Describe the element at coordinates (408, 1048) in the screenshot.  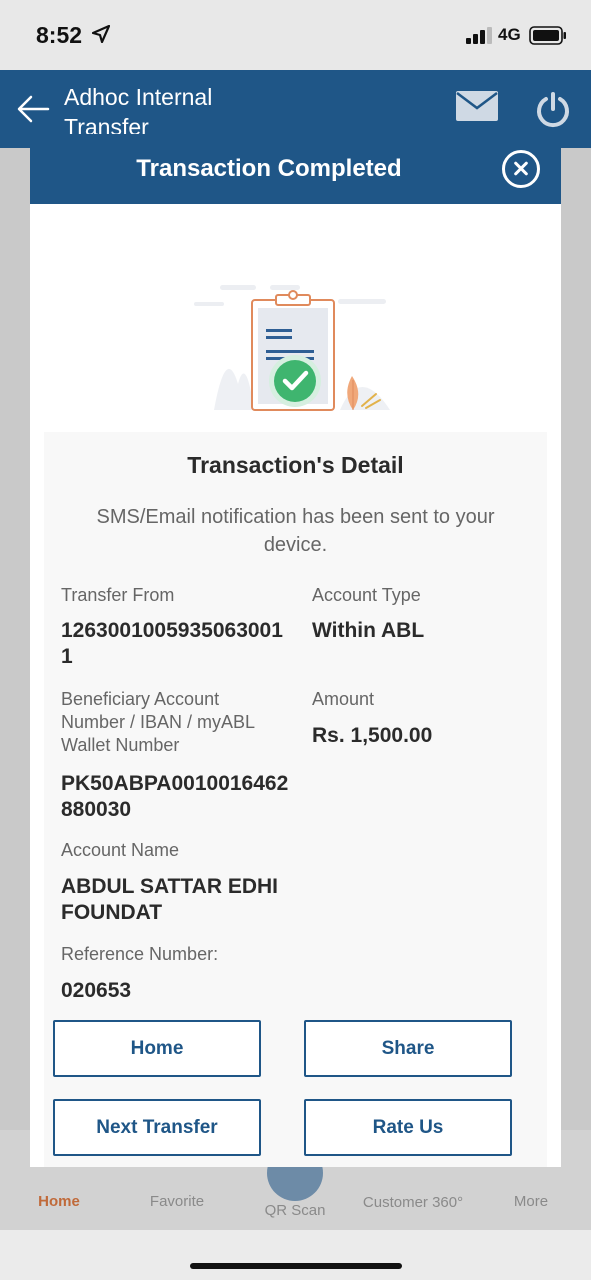
I see `share-button: Share` at that location.